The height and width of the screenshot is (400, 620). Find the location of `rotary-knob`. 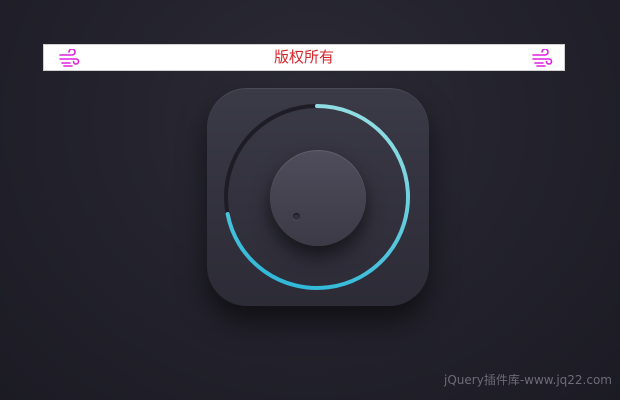

rotary-knob is located at coordinates (318, 198).